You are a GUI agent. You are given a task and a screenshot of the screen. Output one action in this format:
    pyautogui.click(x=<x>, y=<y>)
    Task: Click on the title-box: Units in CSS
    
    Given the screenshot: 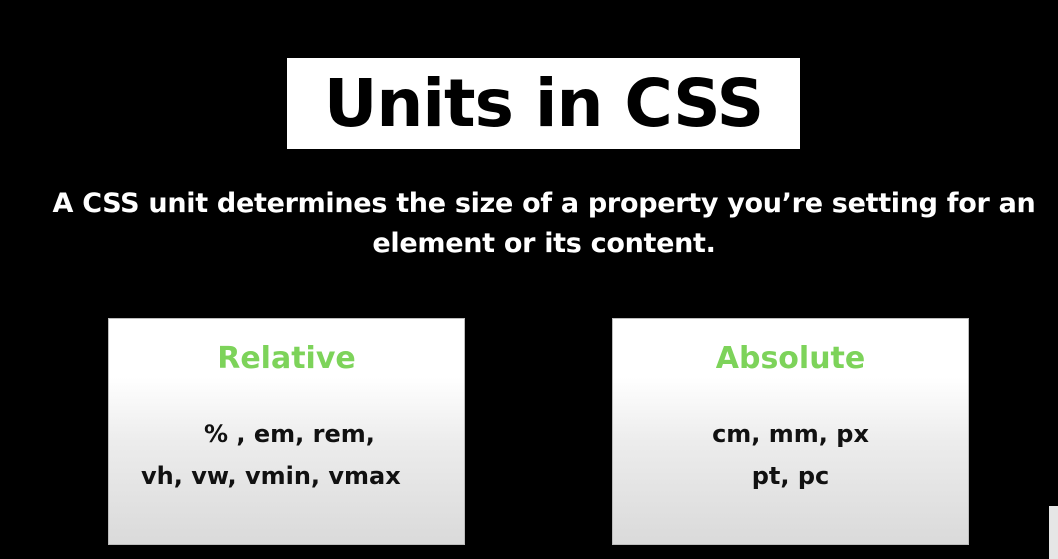 What is the action you would take?
    pyautogui.click(x=543, y=103)
    